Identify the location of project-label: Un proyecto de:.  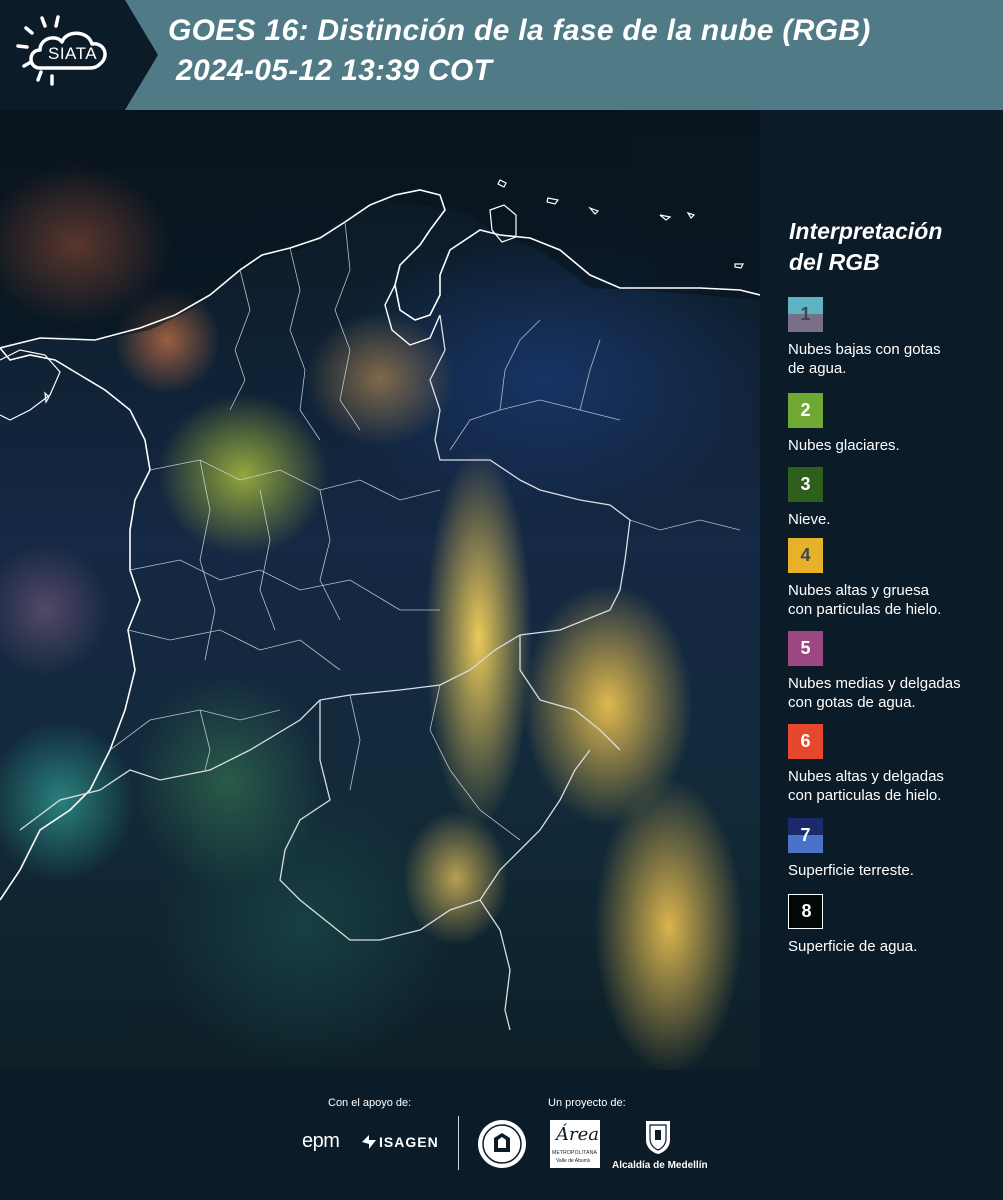
(587, 1103).